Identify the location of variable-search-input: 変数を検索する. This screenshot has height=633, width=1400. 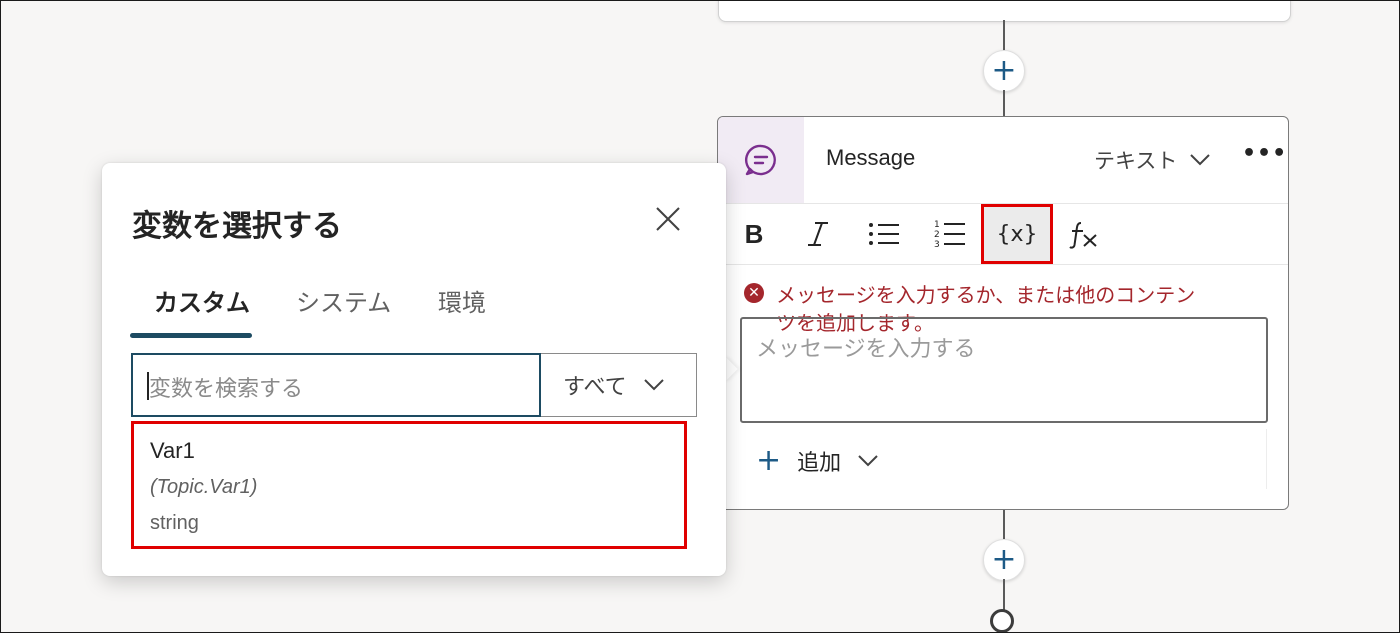
(336, 385).